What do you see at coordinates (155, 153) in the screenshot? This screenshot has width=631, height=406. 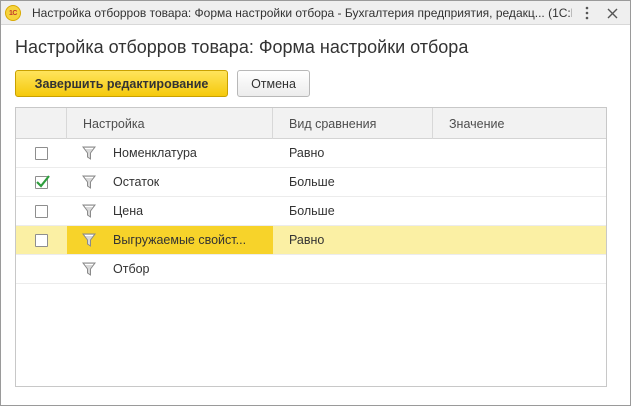 I see `setting-name: Номенклатура` at bounding box center [155, 153].